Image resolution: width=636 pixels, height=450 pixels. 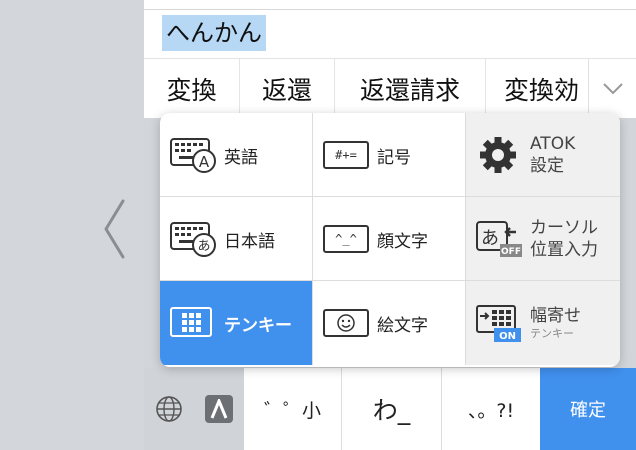 What do you see at coordinates (511, 252) in the screenshot?
I see `off-badge: OFF` at bounding box center [511, 252].